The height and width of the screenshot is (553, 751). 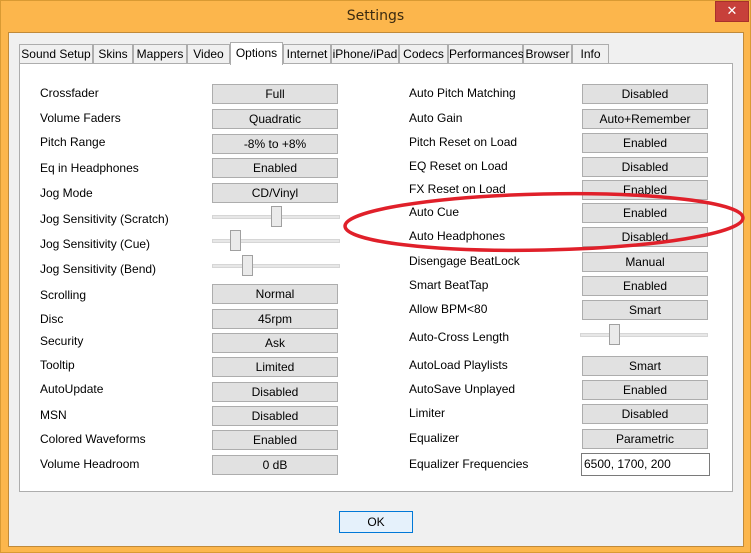 I want to click on jog-sensitivity-bend-slider, so click(x=276, y=266).